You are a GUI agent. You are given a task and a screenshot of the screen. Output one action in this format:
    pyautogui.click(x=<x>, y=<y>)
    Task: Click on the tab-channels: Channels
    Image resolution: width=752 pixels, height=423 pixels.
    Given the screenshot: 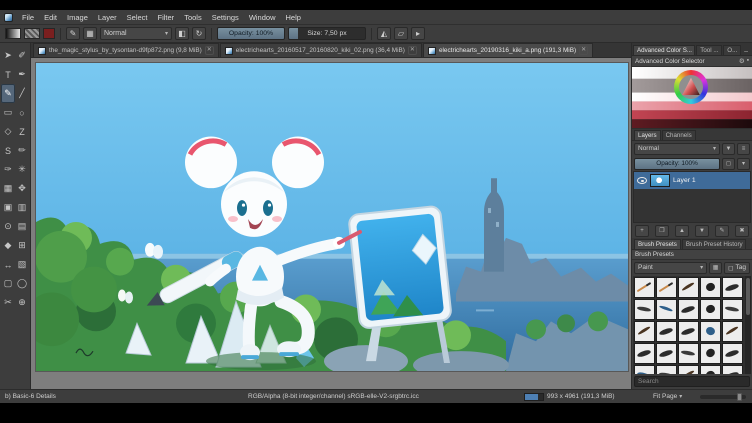 What is the action you would take?
    pyautogui.click(x=678, y=135)
    